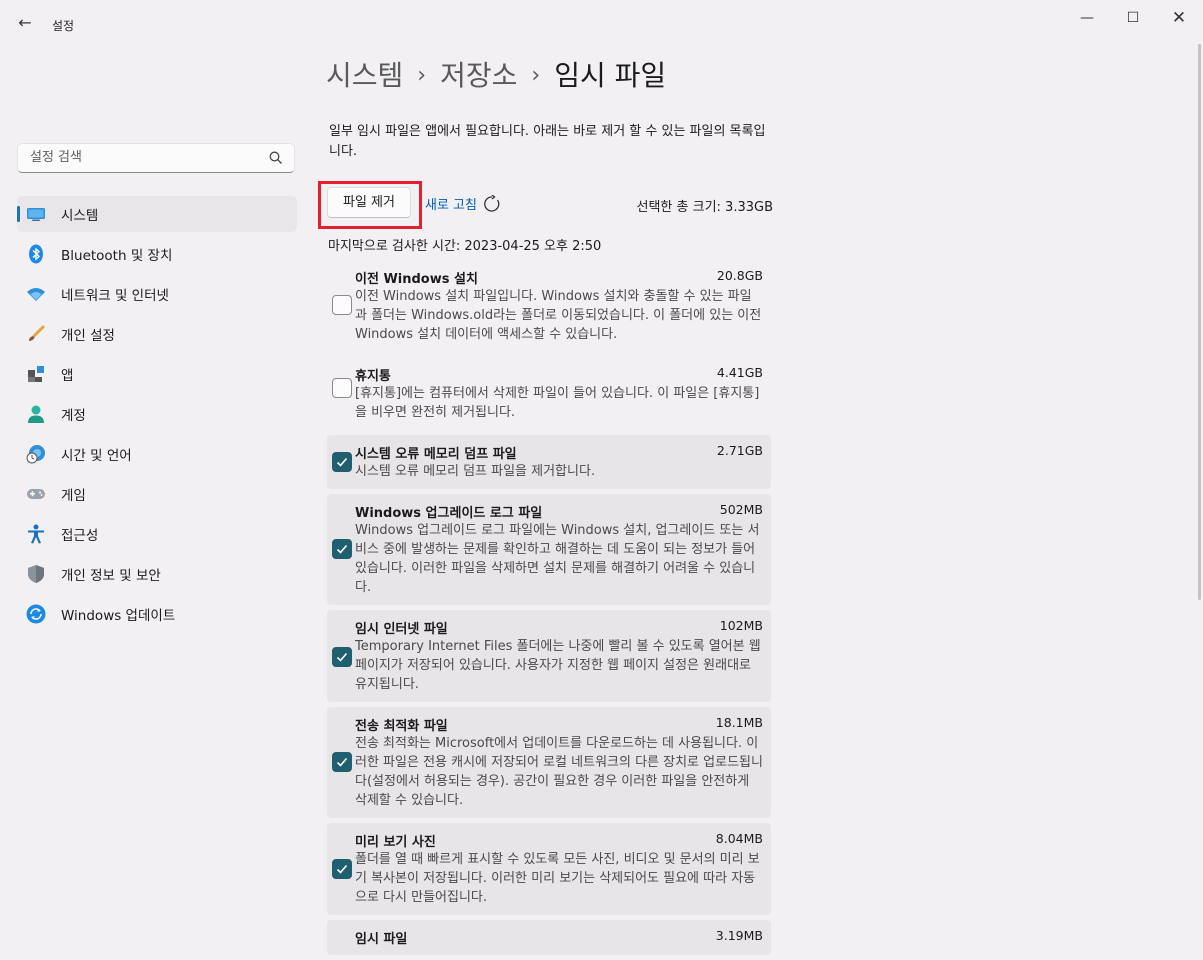  Describe the element at coordinates (73, 496) in the screenshot. I see `sidebar-item-label: 게임` at that location.